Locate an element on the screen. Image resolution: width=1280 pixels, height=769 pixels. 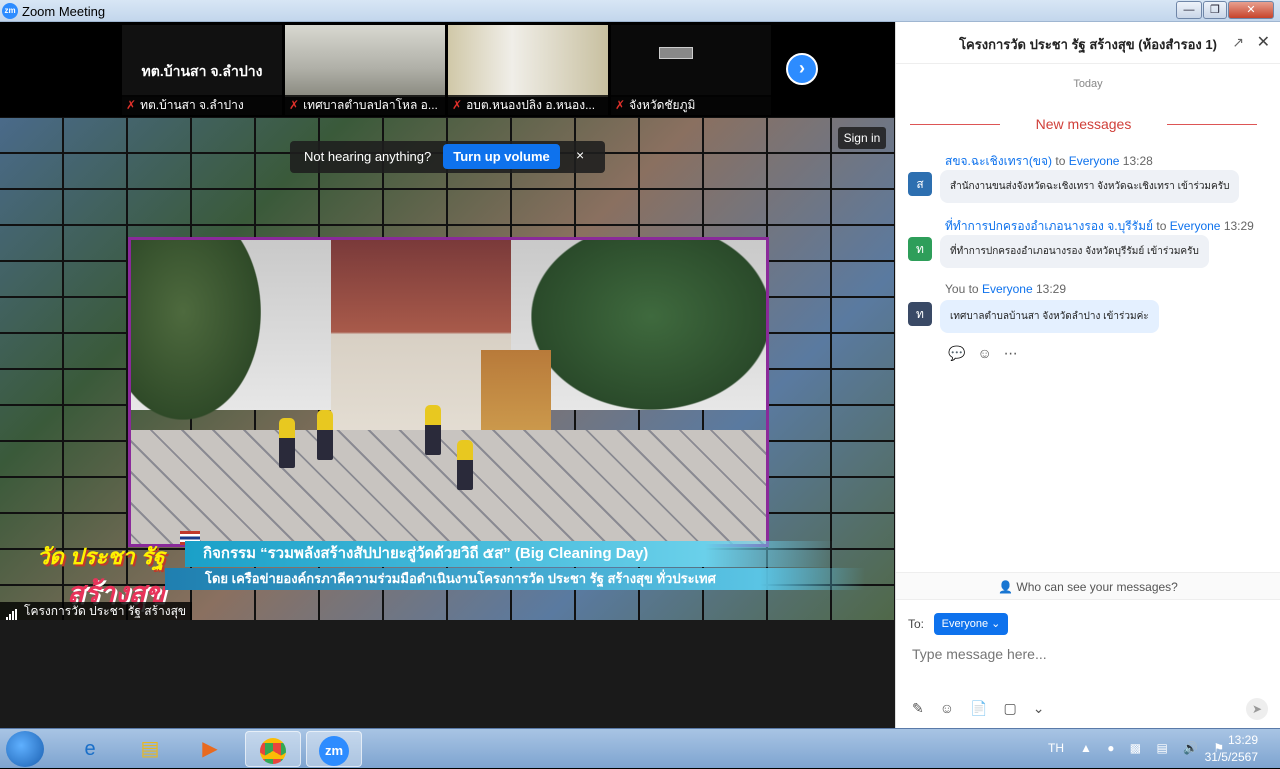
language-indicator: TH is located at coordinates (1056, 748).